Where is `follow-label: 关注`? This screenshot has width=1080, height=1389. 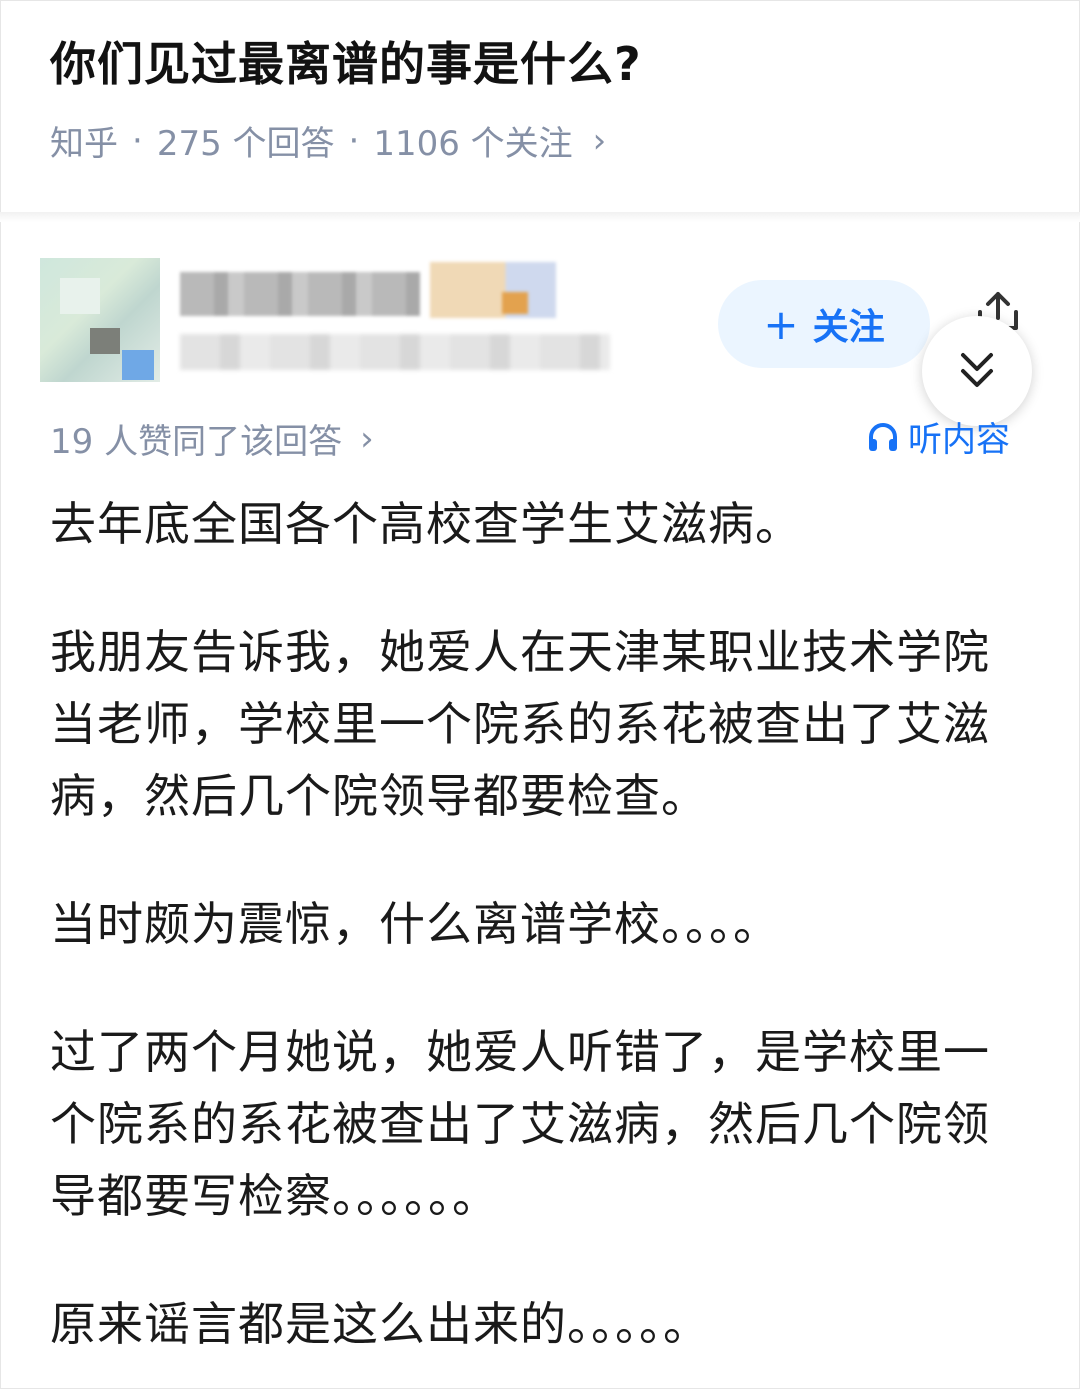
follow-label: 关注 is located at coordinates (848, 327).